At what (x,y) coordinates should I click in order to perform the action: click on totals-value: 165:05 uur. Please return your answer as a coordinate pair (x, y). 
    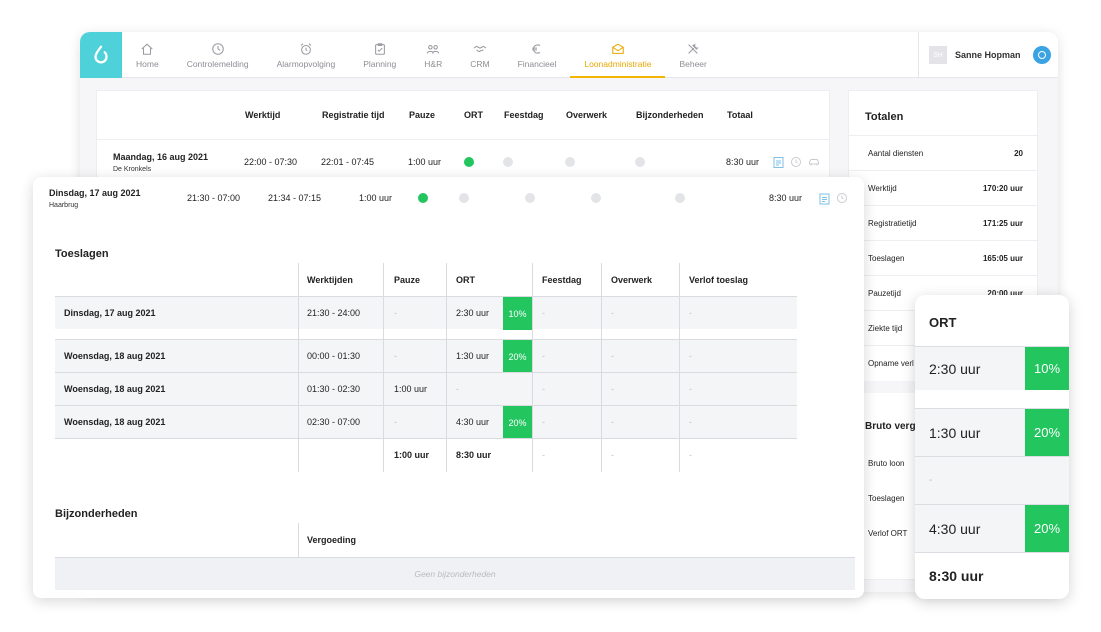
    Looking at the image, I should click on (1002, 258).